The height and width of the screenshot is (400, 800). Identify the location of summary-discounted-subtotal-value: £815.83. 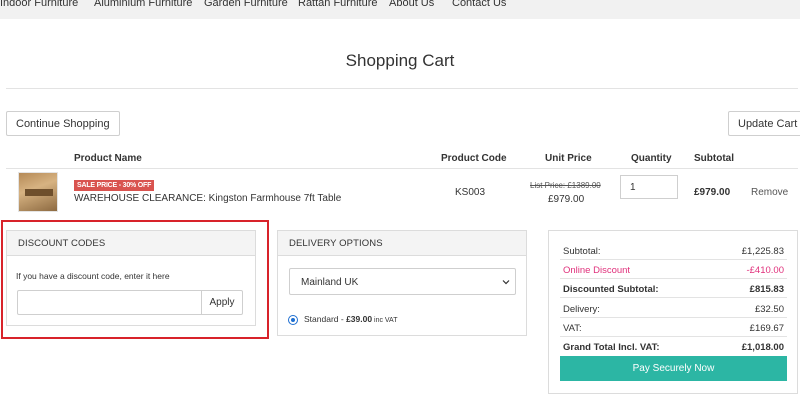
(766, 289).